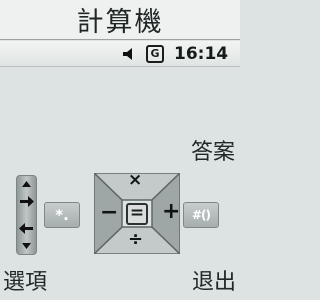  Describe the element at coordinates (127, 54) in the screenshot. I see `speaker-icon` at that location.